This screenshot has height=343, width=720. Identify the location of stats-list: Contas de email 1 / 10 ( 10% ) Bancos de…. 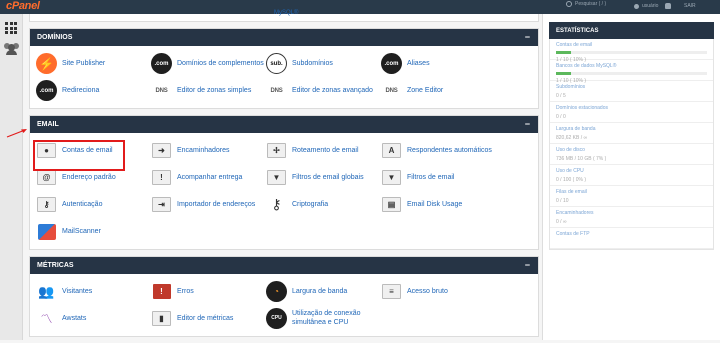
(631, 144).